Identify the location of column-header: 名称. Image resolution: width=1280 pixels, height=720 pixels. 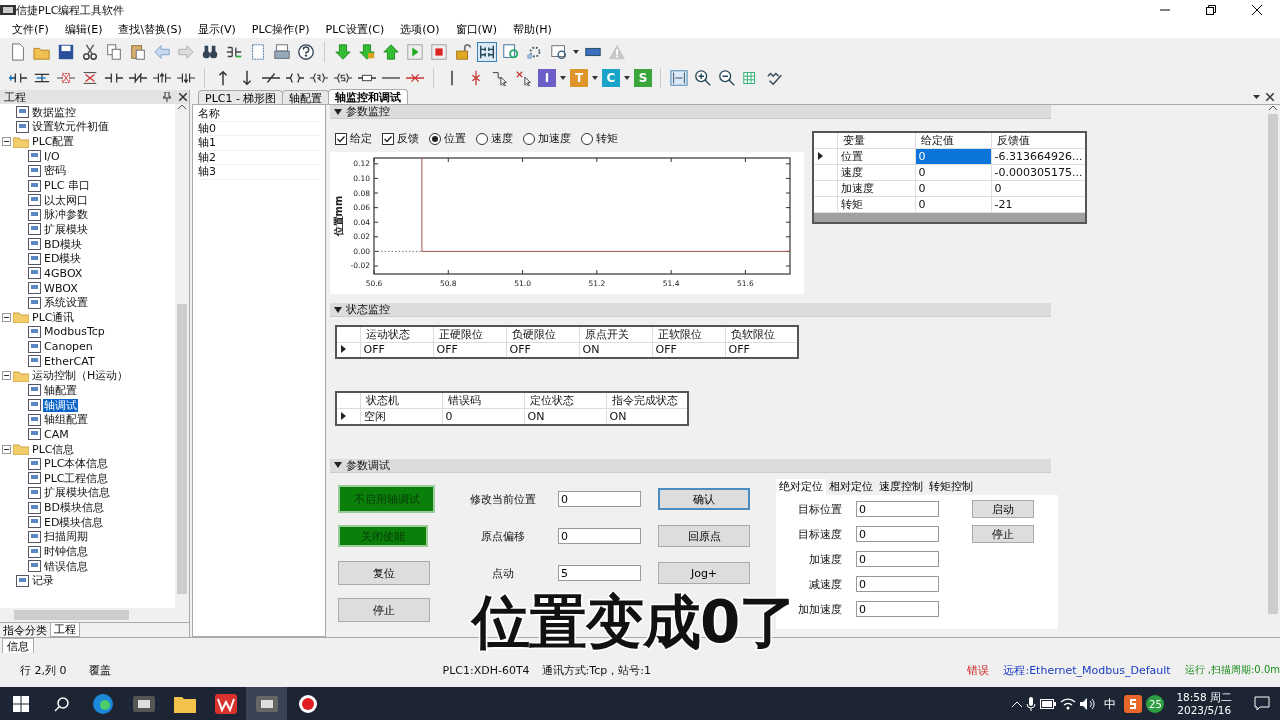
(259, 114).